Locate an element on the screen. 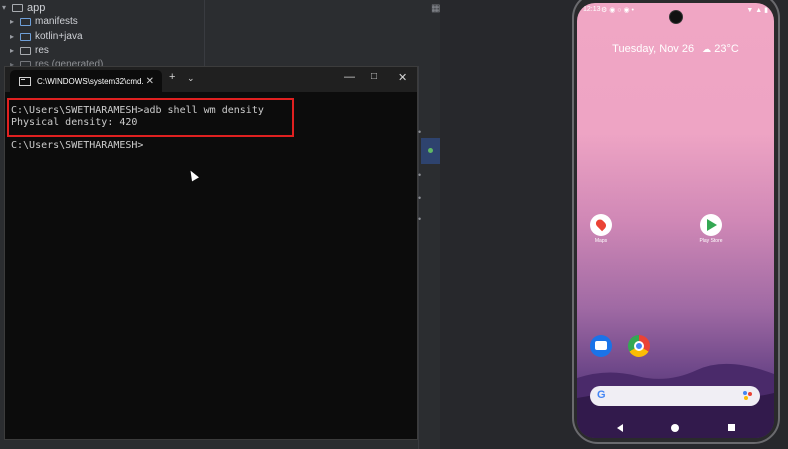 The width and height of the screenshot is (788, 449). tree-item-kotlin-java: ▸ kotlin+java is located at coordinates (46, 36).